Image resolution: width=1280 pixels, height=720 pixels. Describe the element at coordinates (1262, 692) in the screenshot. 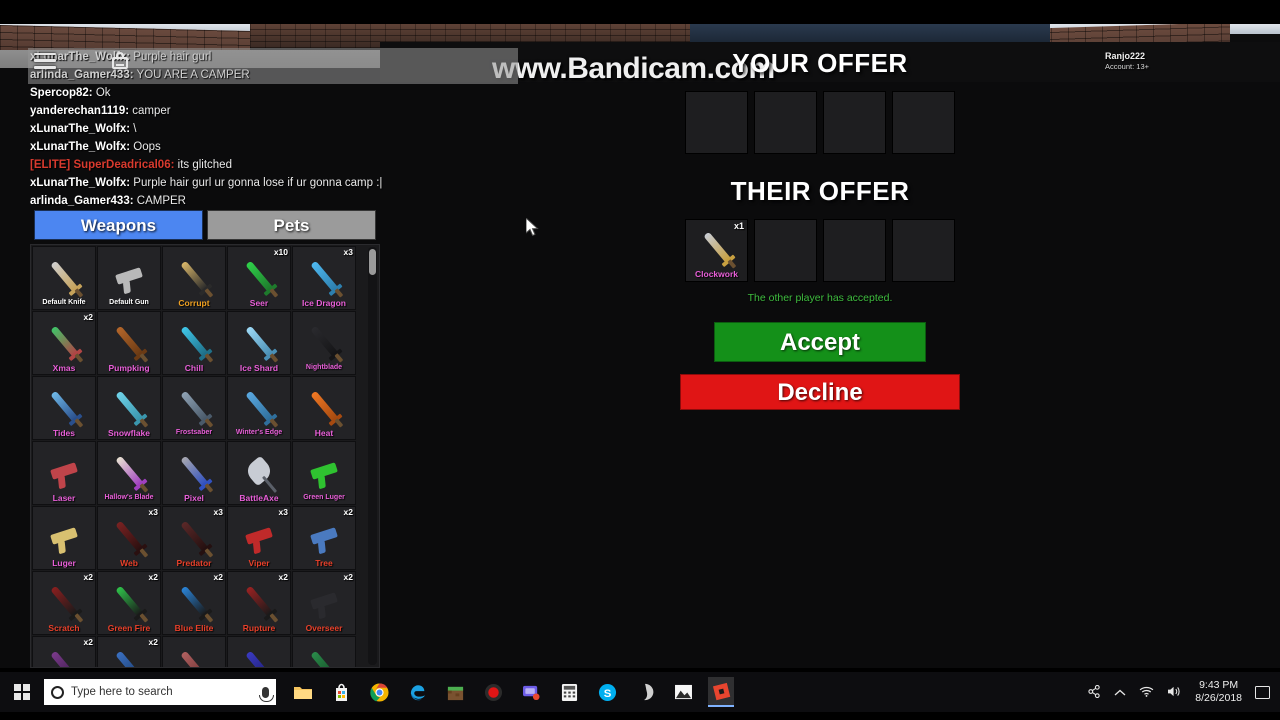

I see `action-center-icon` at that location.